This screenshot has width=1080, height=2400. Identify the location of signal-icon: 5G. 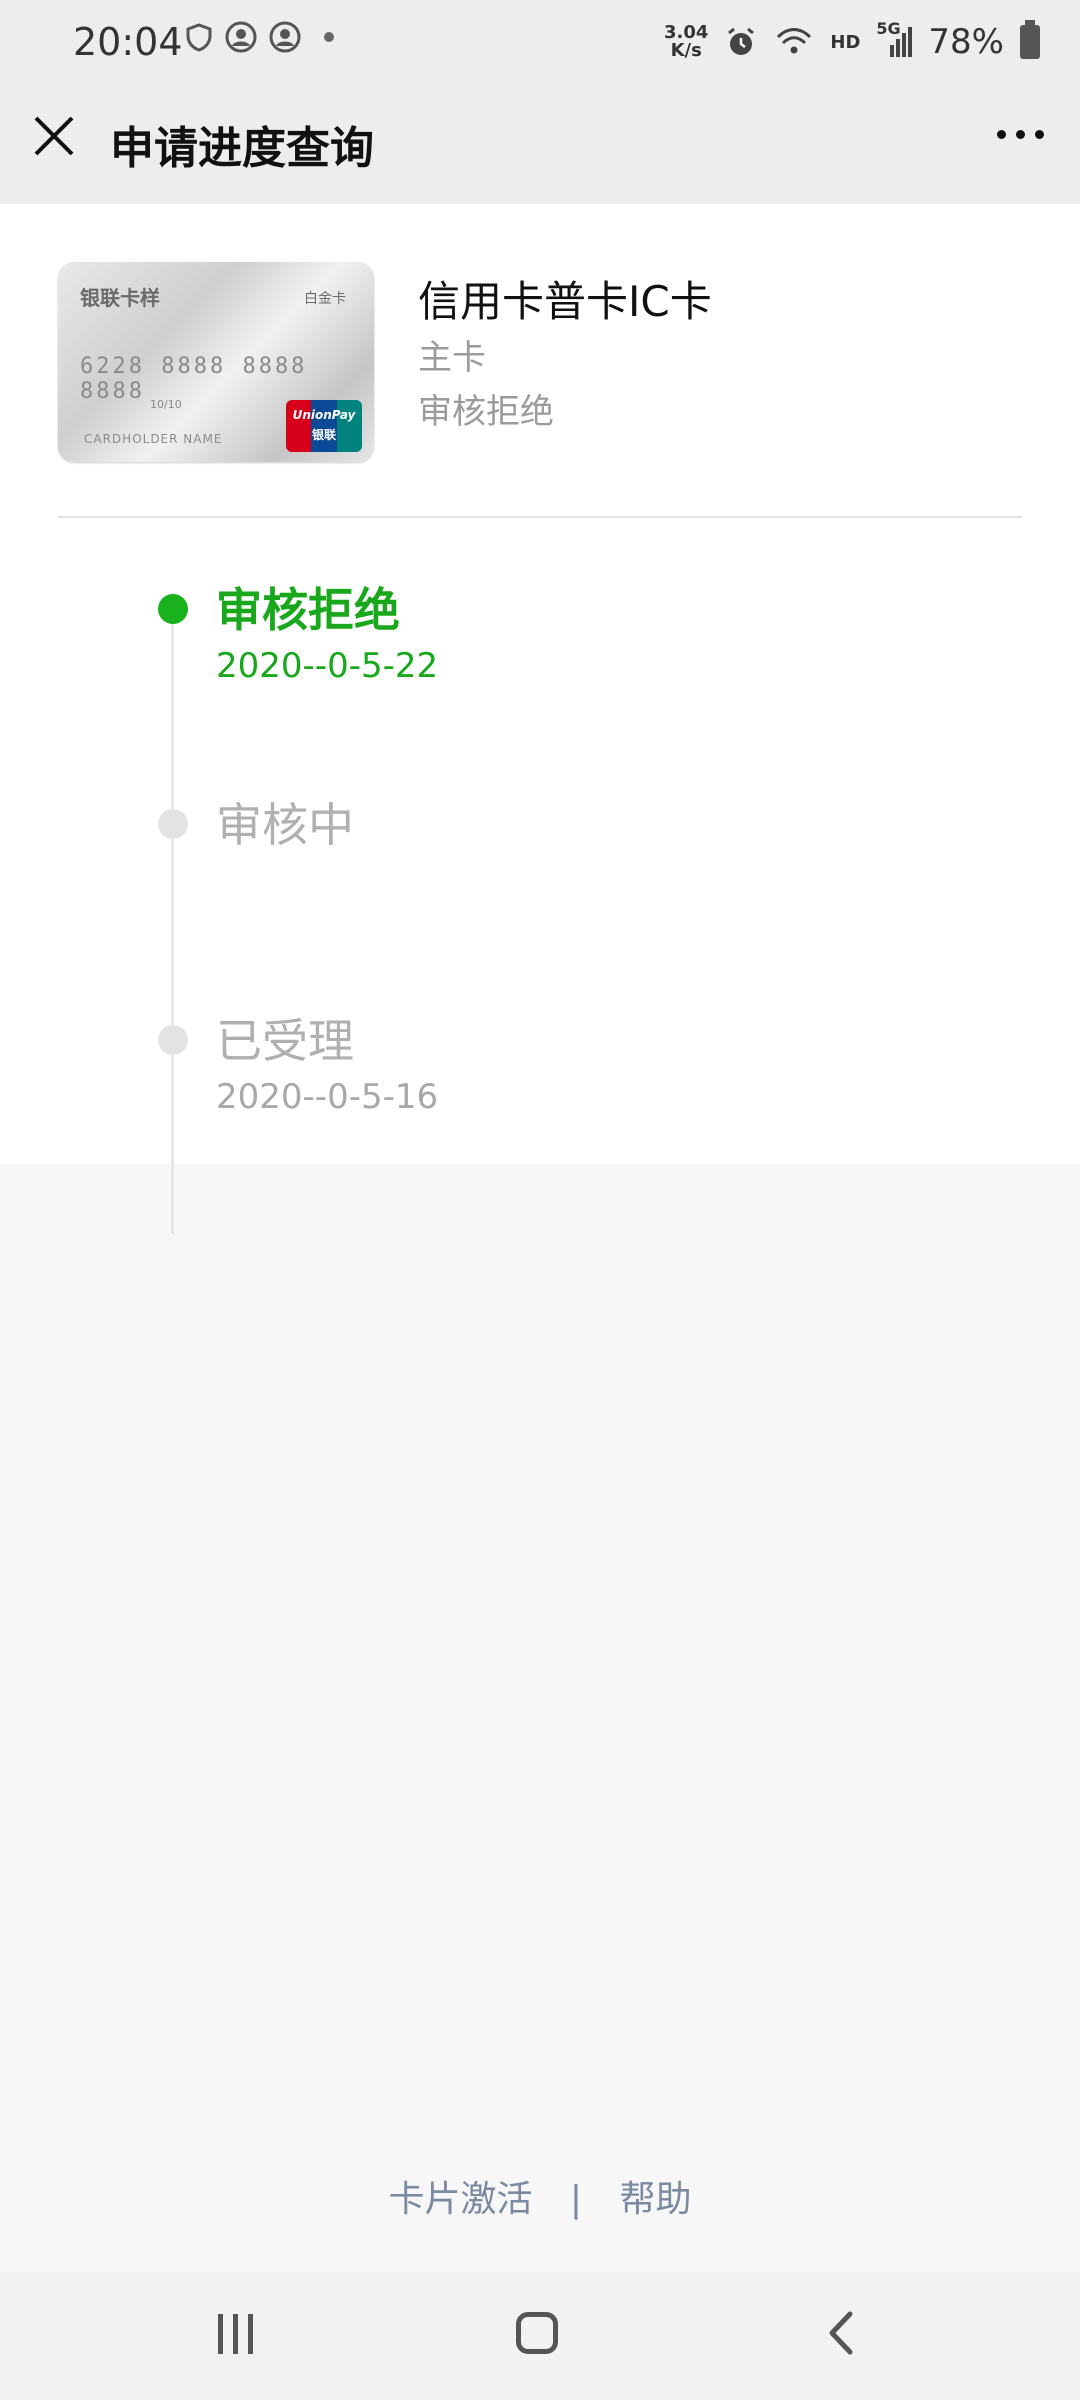
(894, 39).